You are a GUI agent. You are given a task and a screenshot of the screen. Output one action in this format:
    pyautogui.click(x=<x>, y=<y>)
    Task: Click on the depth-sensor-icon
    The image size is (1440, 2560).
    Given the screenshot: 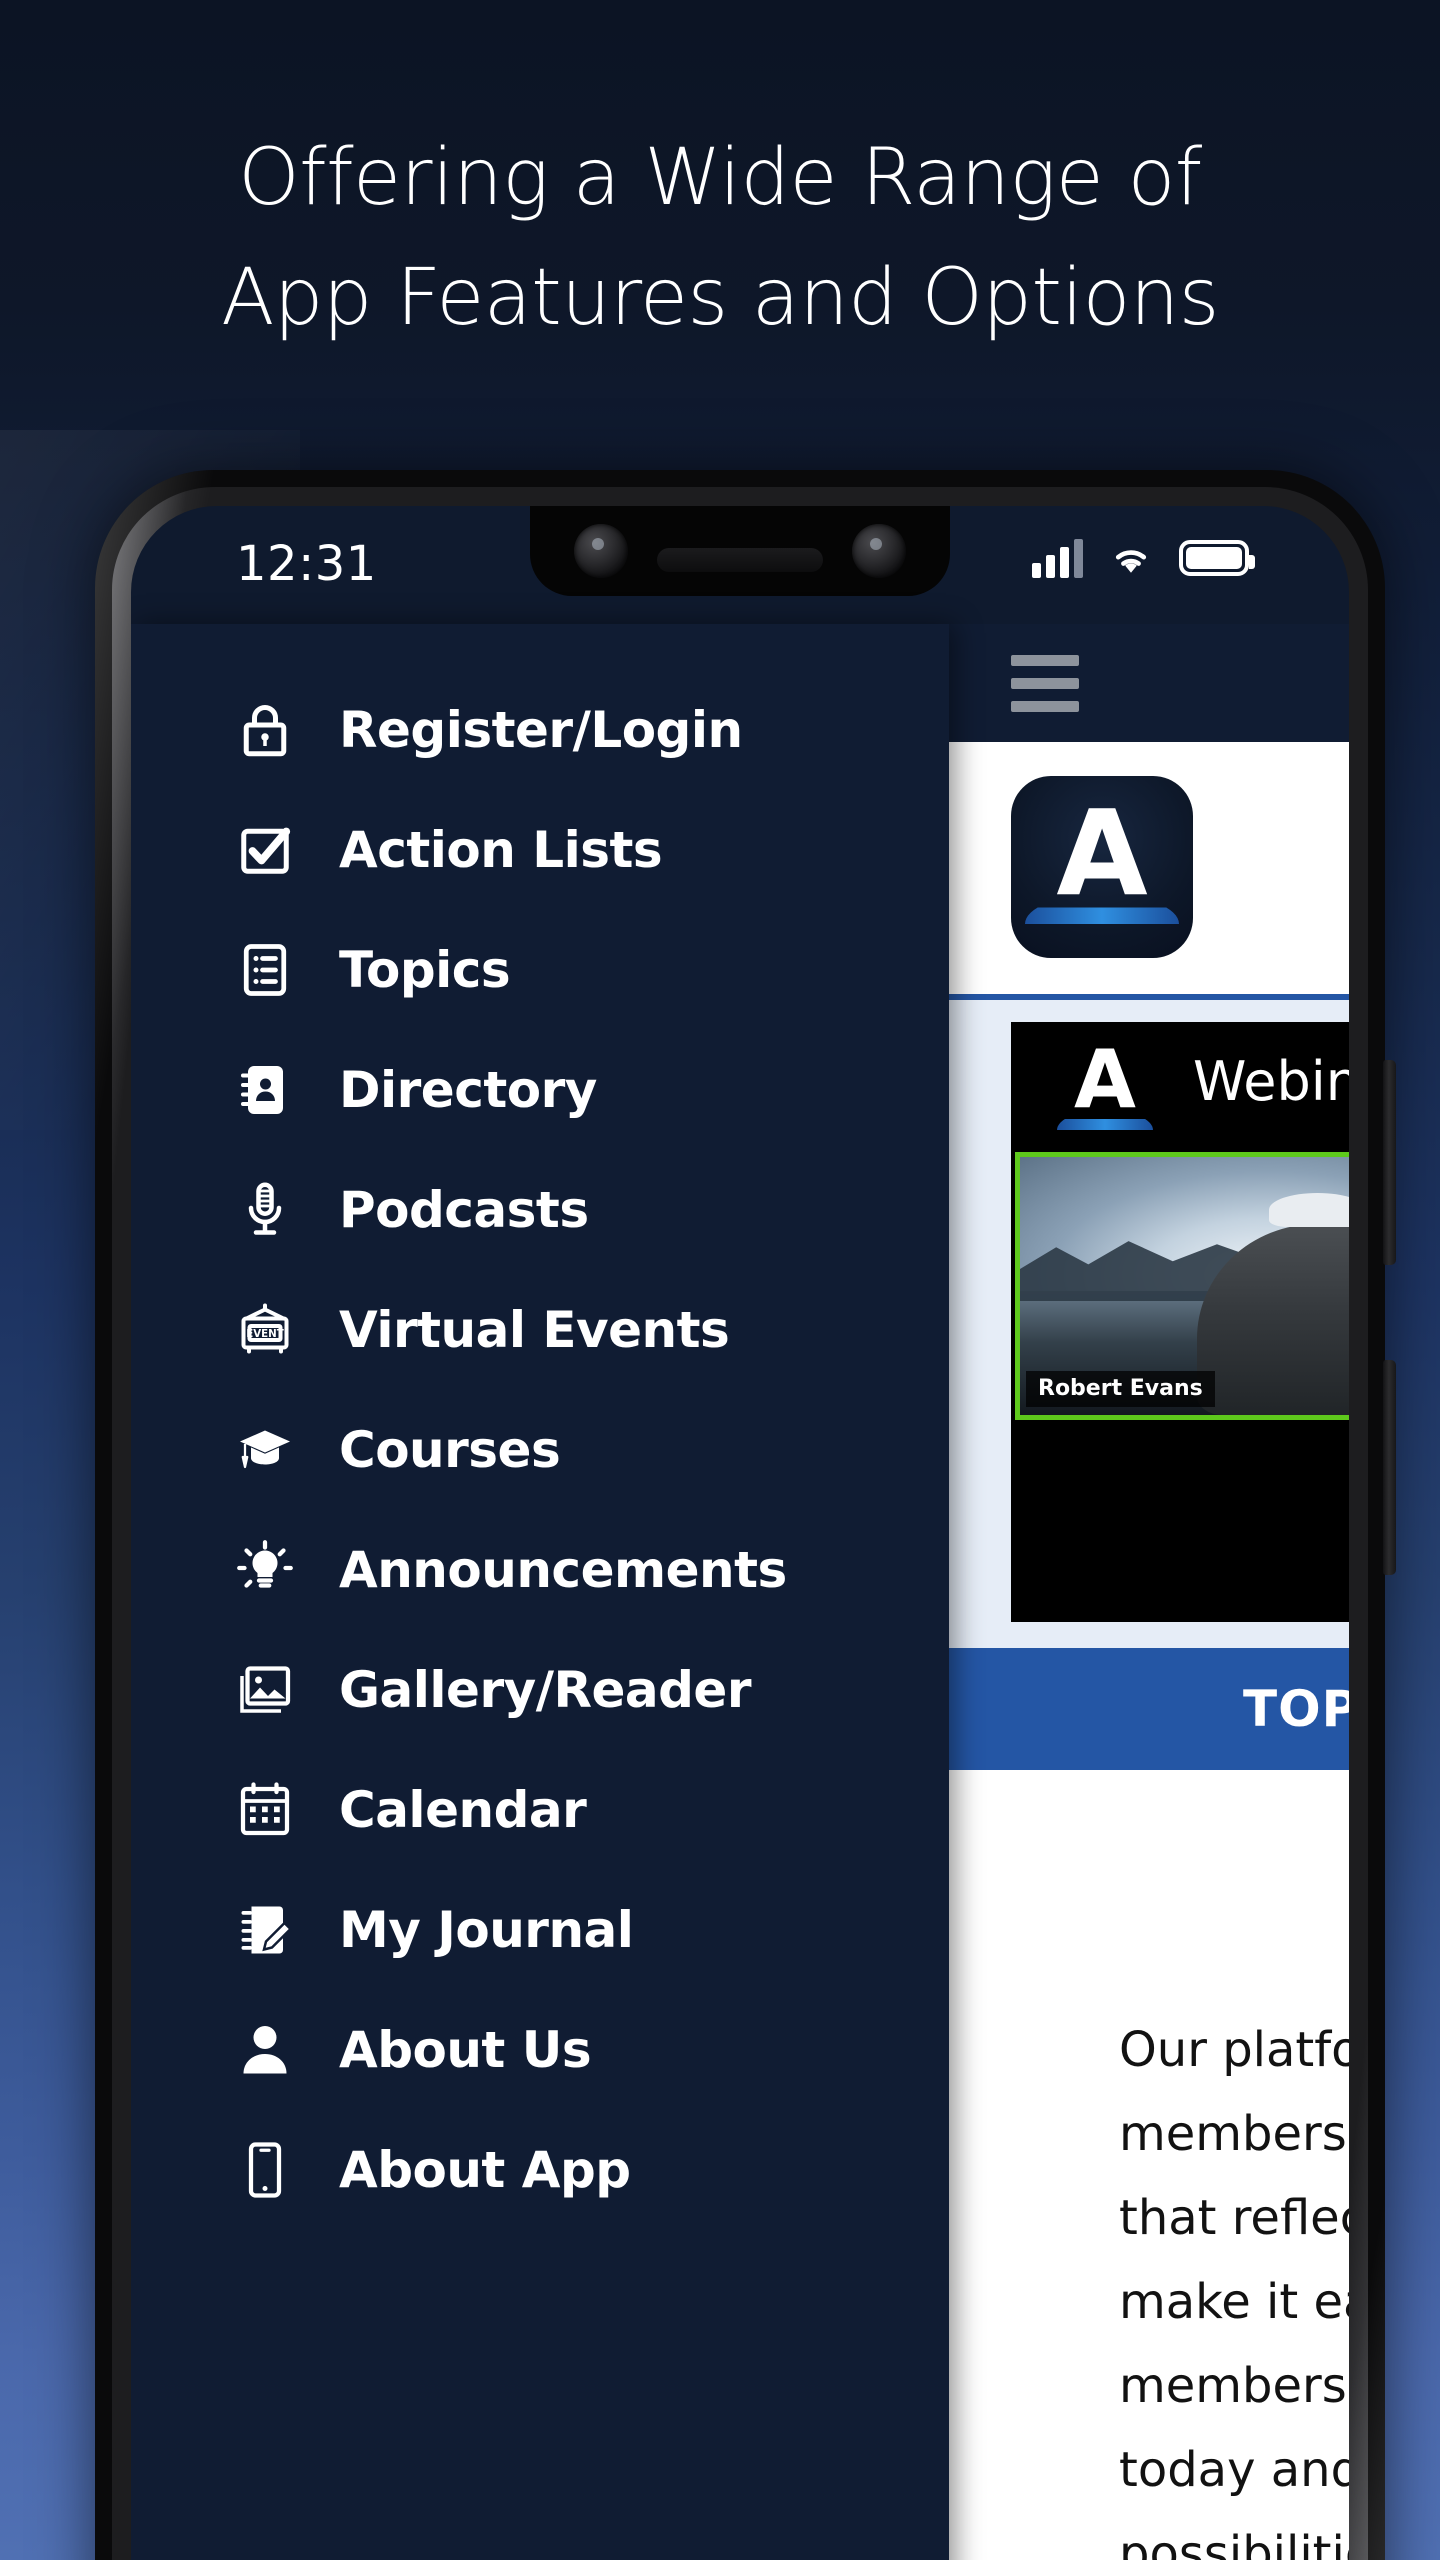 What is the action you would take?
    pyautogui.click(x=879, y=551)
    